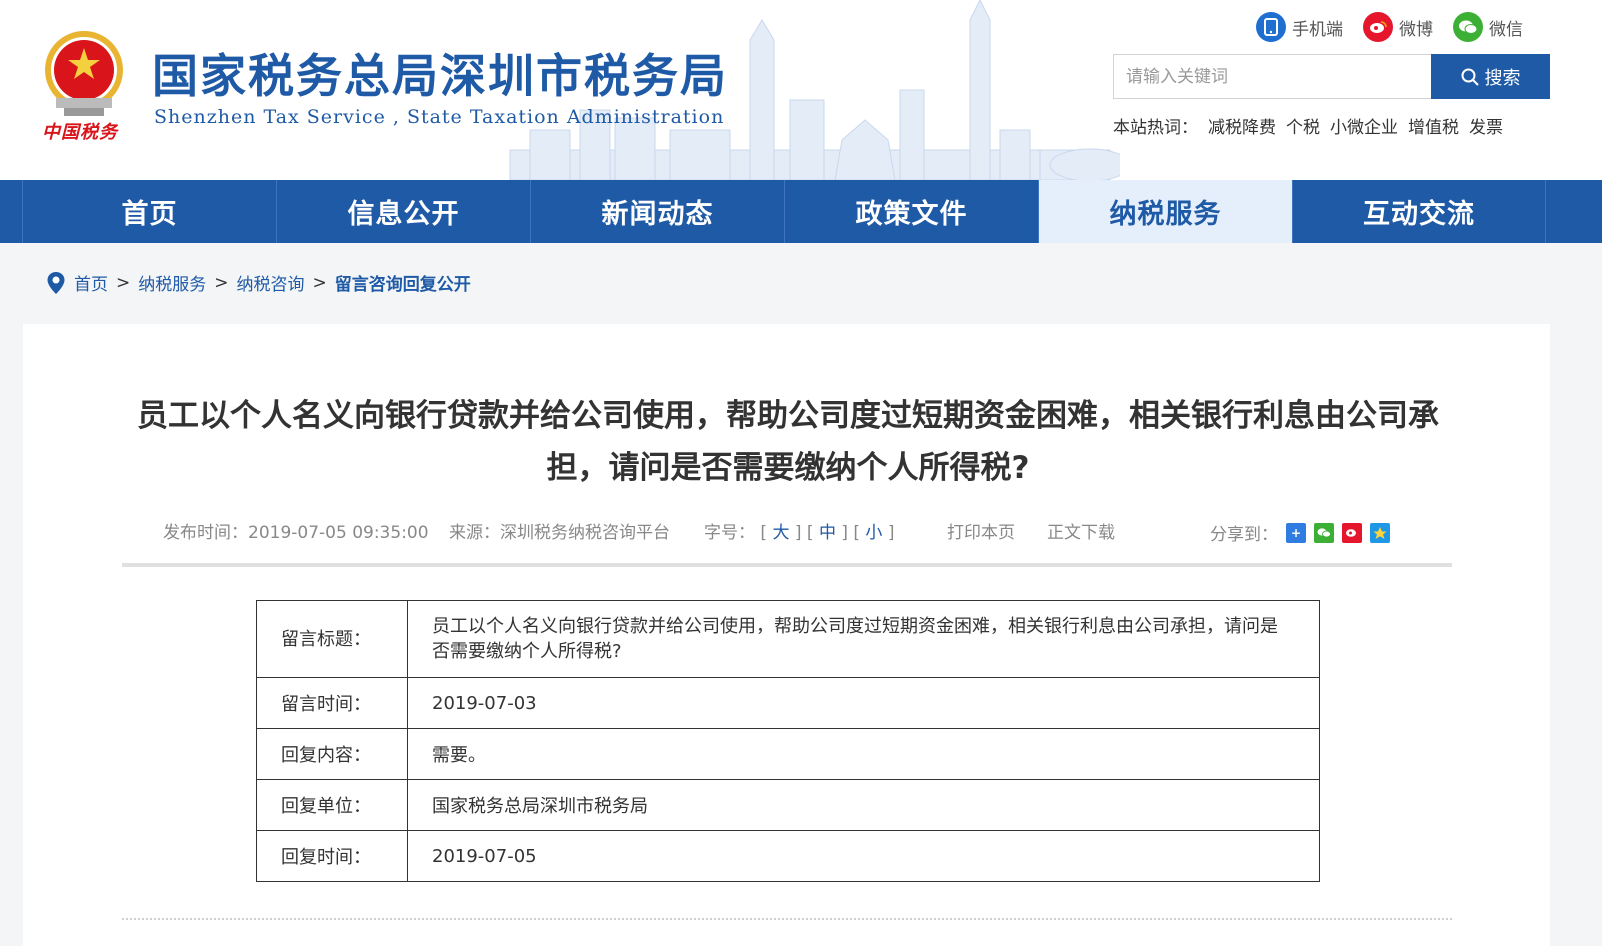  Describe the element at coordinates (1470, 77) in the screenshot. I see `search-icon` at that location.